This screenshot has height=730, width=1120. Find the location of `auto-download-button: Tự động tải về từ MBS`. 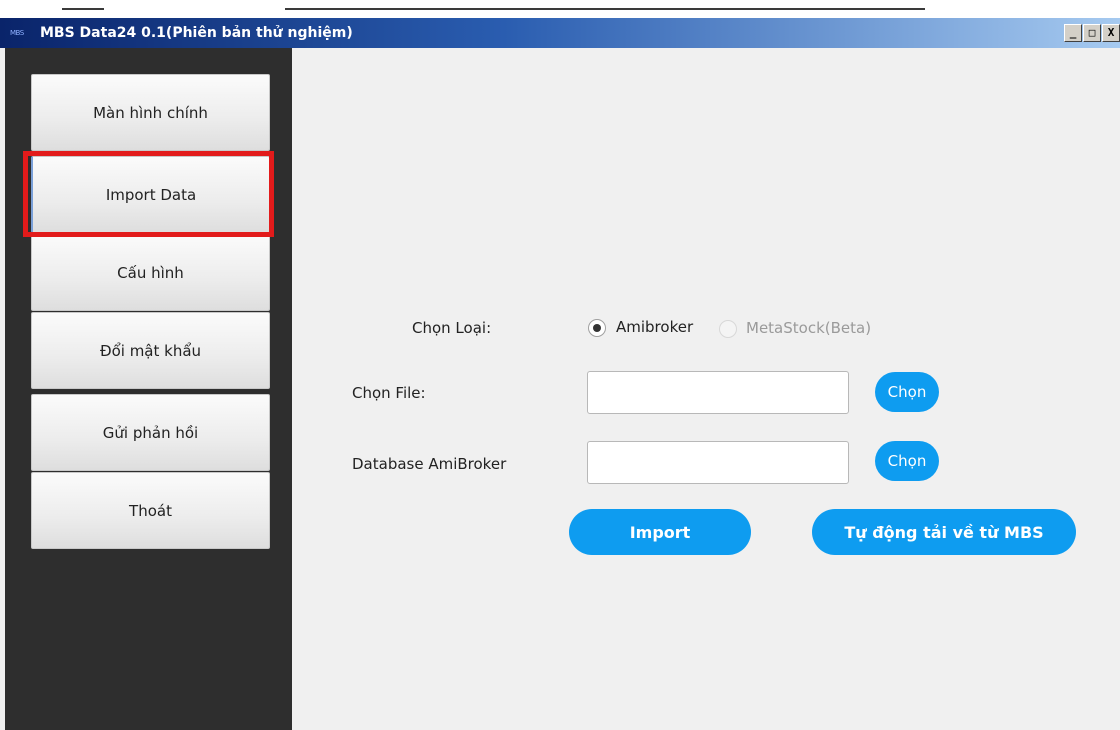

auto-download-button: Tự động tải về từ MBS is located at coordinates (944, 532).